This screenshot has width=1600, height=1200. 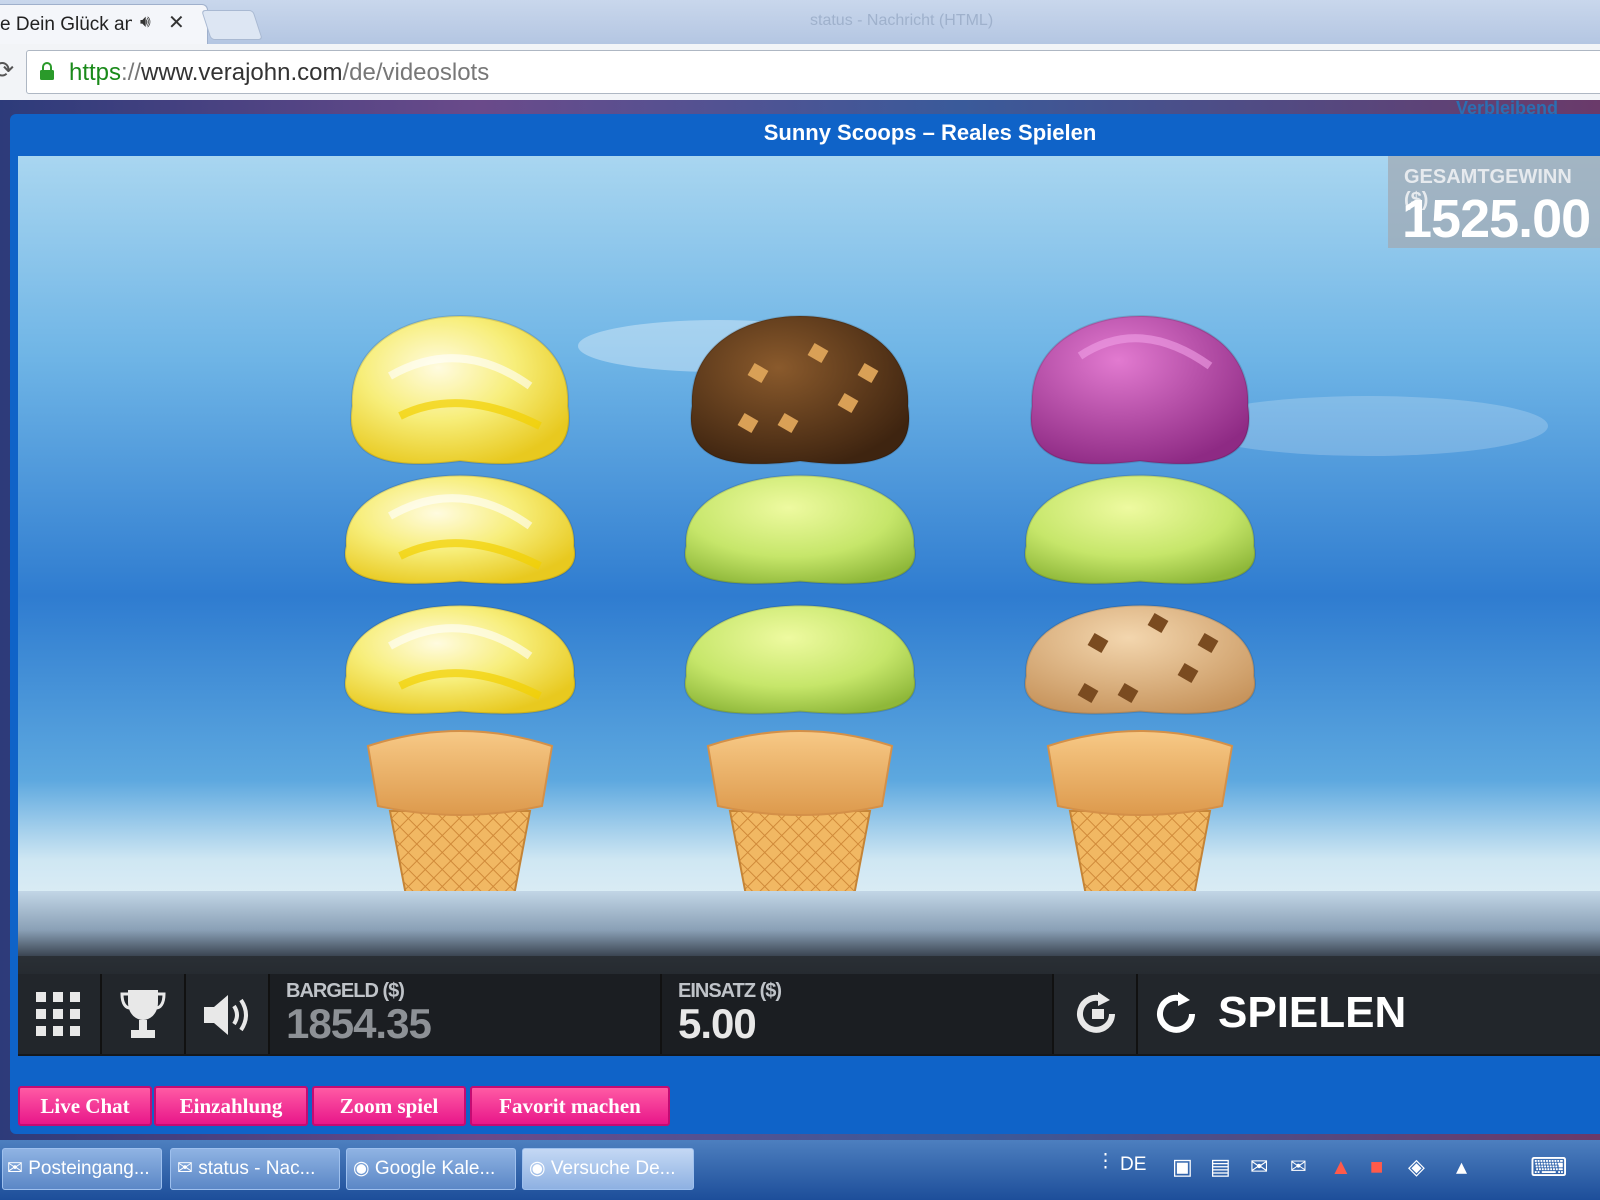 I want to click on envelope-icon: ✉, so click(x=185, y=1168).